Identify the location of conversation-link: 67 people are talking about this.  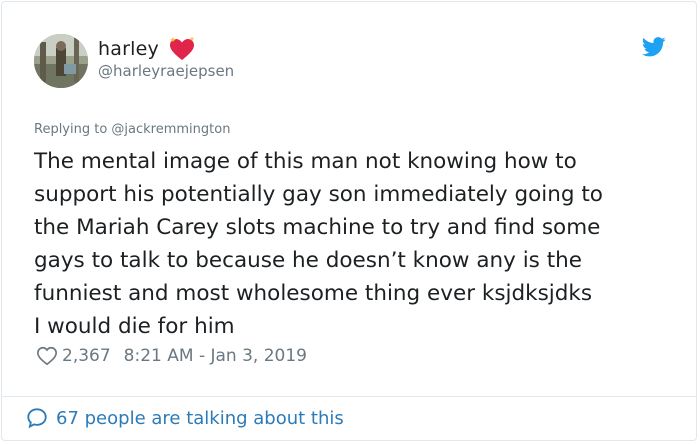
(185, 418).